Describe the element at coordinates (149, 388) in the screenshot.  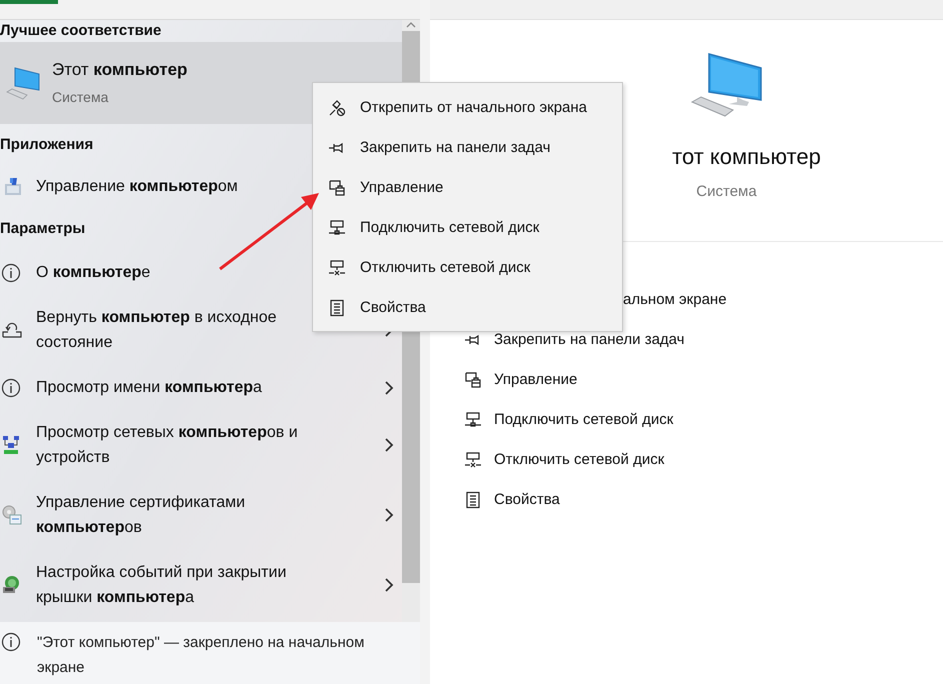
I see `item-title: Просмотр имени компьютера` at that location.